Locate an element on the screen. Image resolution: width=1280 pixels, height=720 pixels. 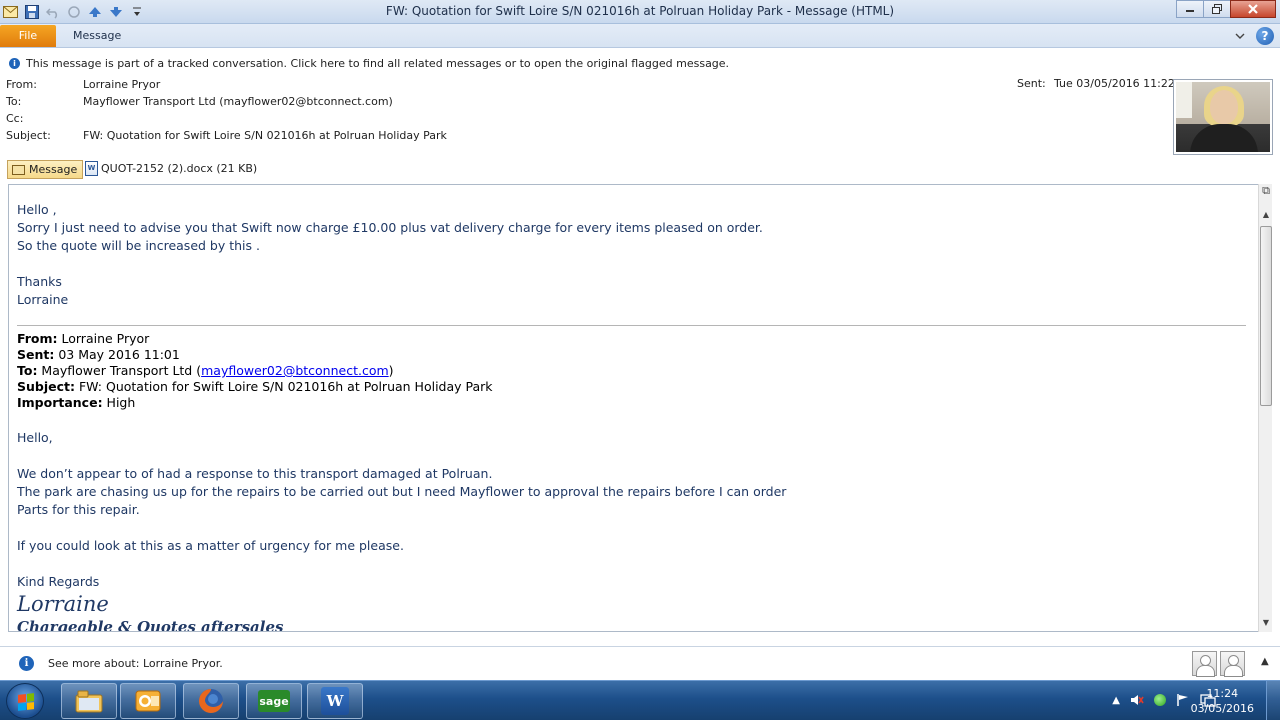
fwd-importance-label: Importance: is located at coordinates (60, 402).